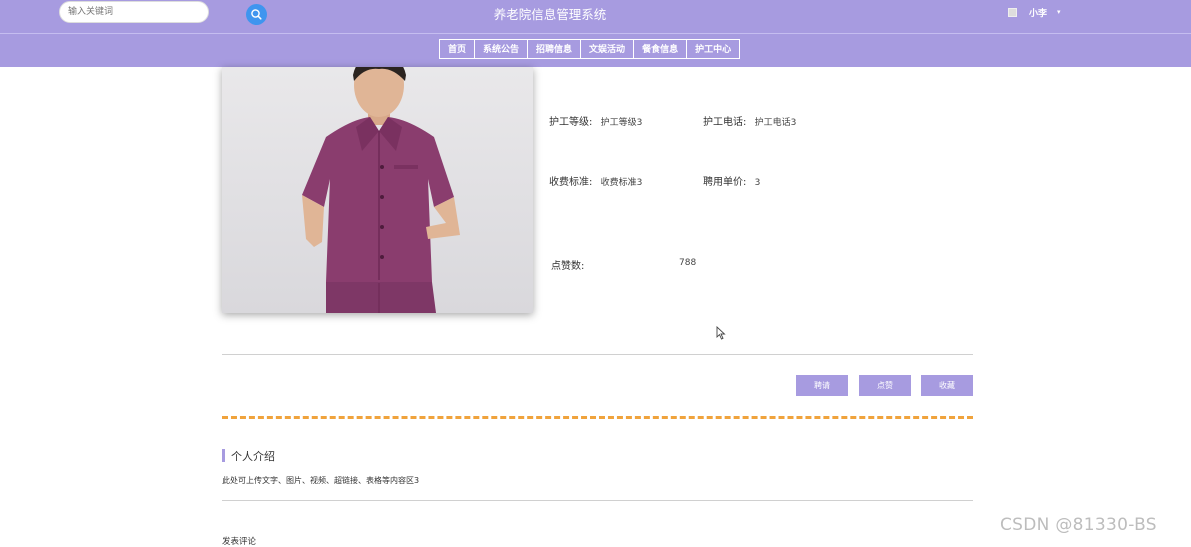  I want to click on likes-value: 788, so click(688, 263).